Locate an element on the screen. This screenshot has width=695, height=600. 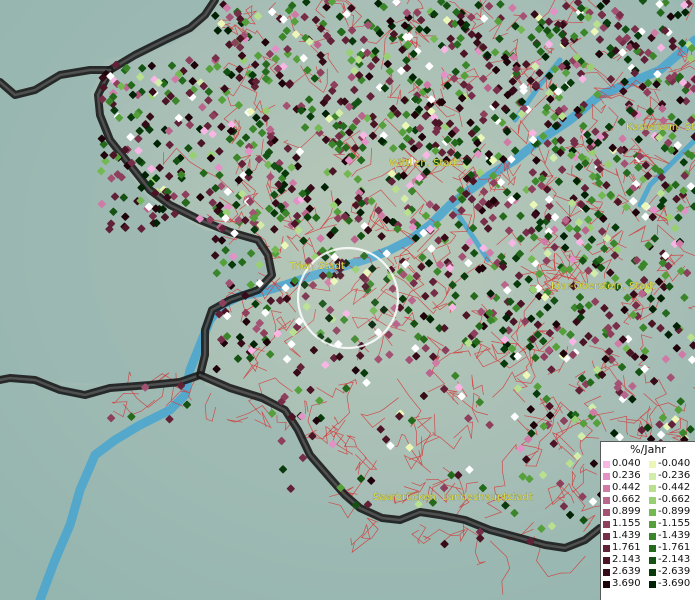
legend-entry-subsidence: -1.439 is located at coordinates (672, 536).